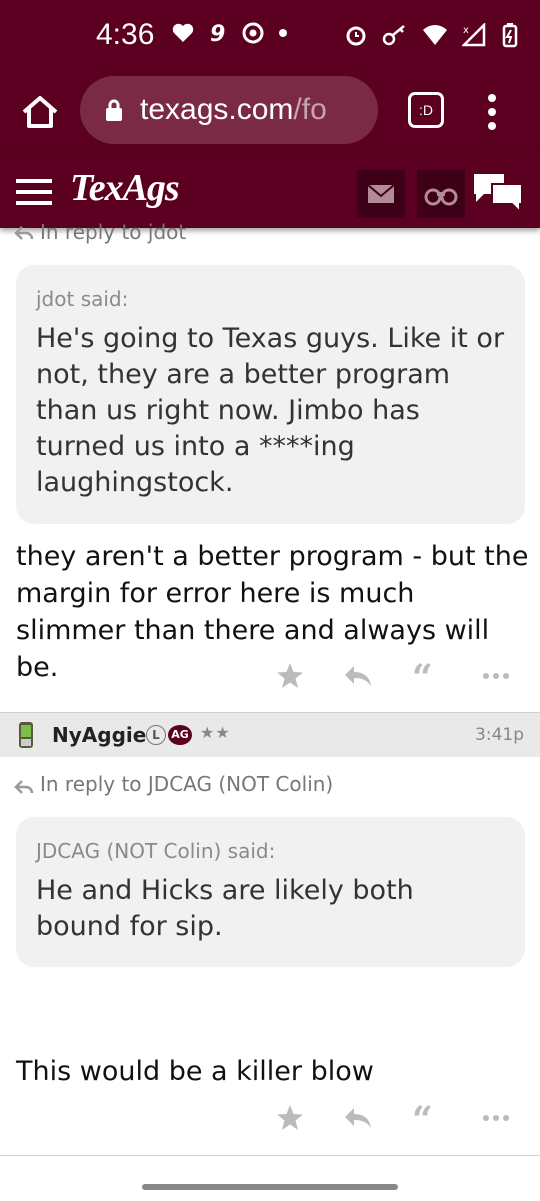  I want to click on post2-stars: ★★, so click(215, 732).